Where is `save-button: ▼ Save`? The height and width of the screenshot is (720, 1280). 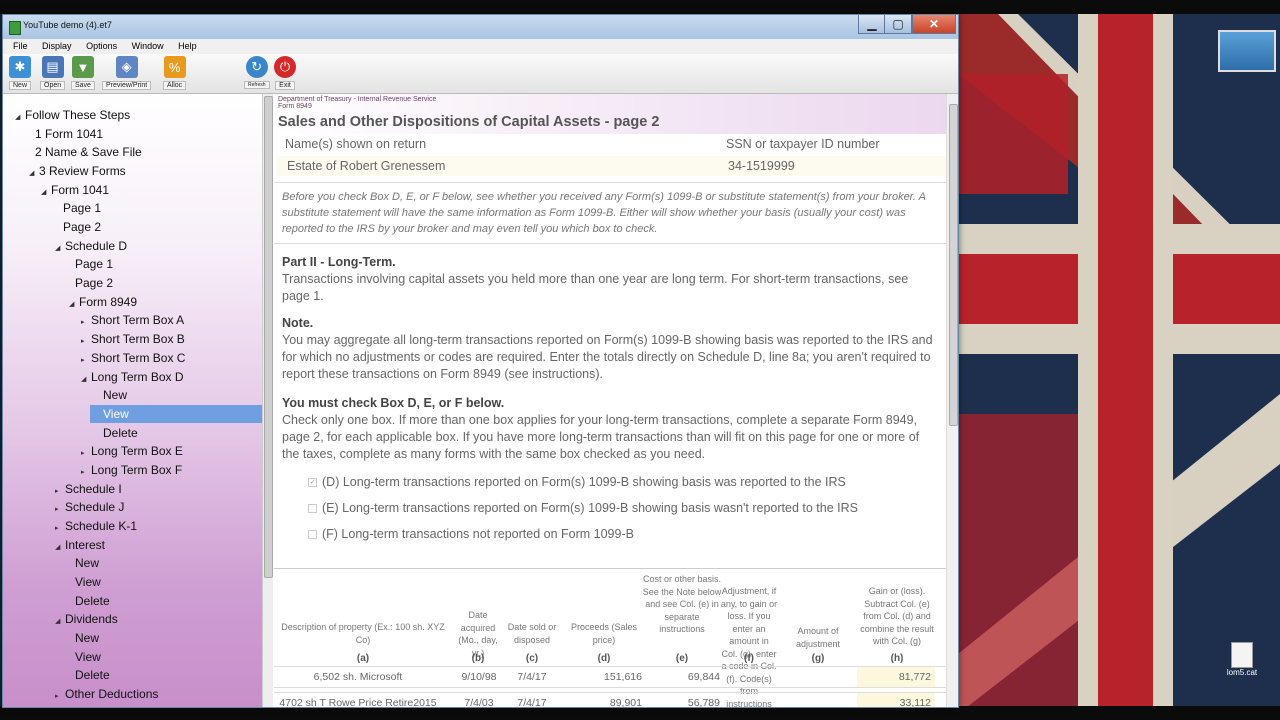 save-button: ▼ Save is located at coordinates (83, 73).